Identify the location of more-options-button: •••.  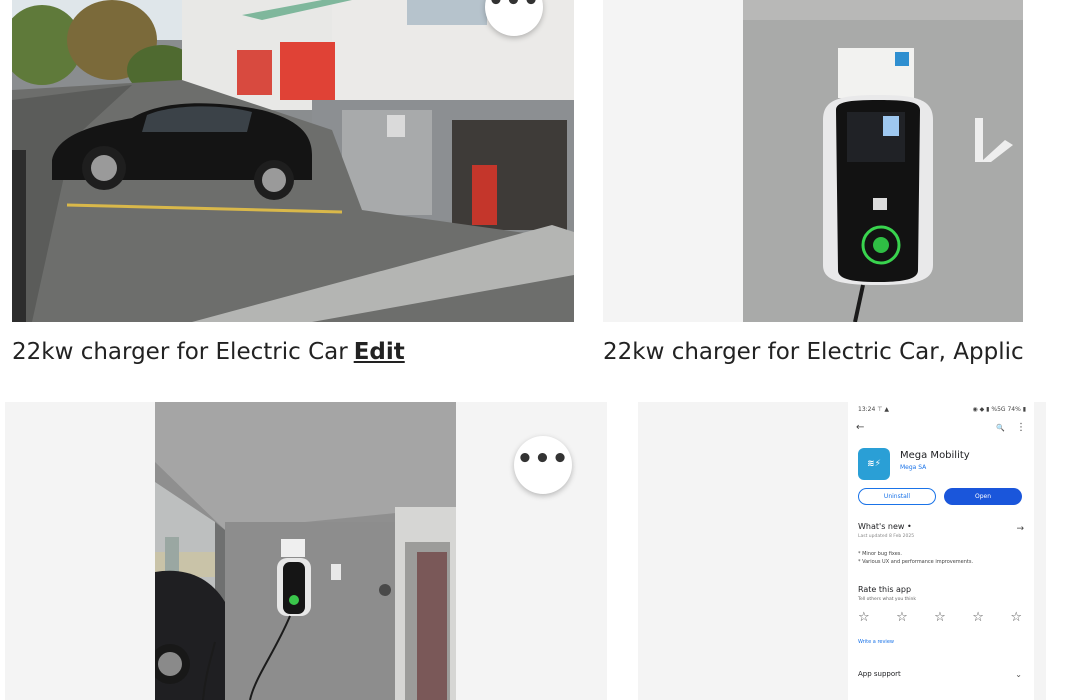
(543, 465).